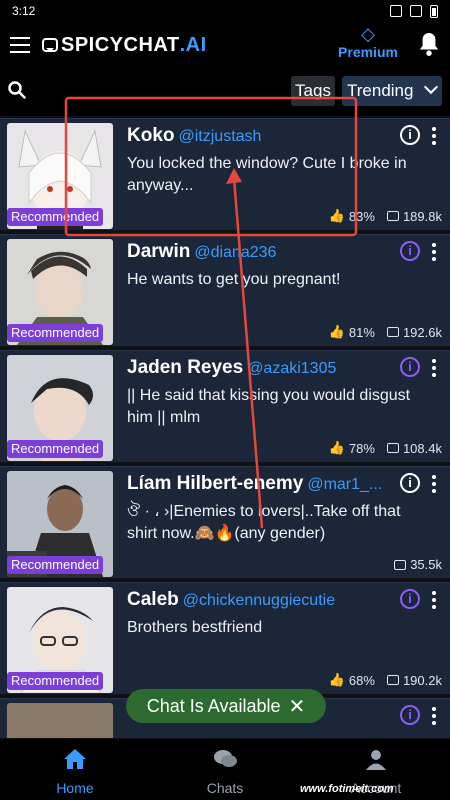  I want to click on rating-stat: 👍 78%, so click(352, 448).